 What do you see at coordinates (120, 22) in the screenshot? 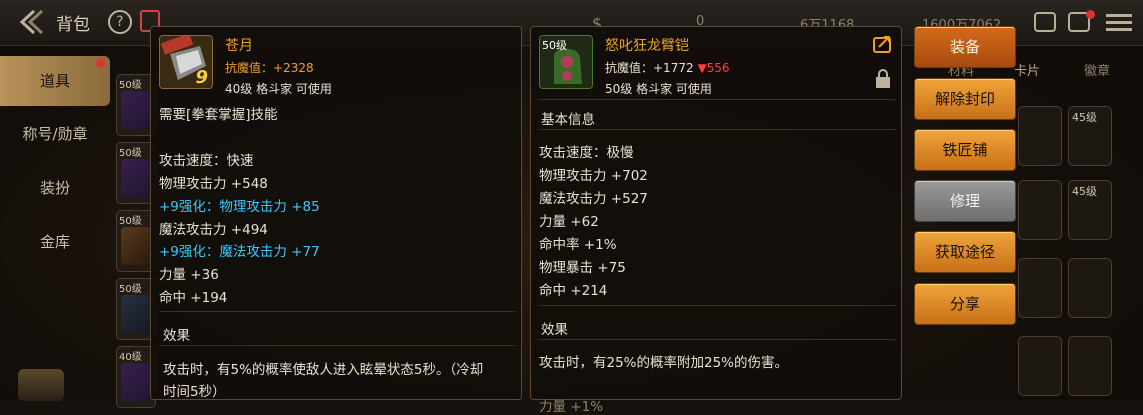
I see `help-icon: ?` at bounding box center [120, 22].